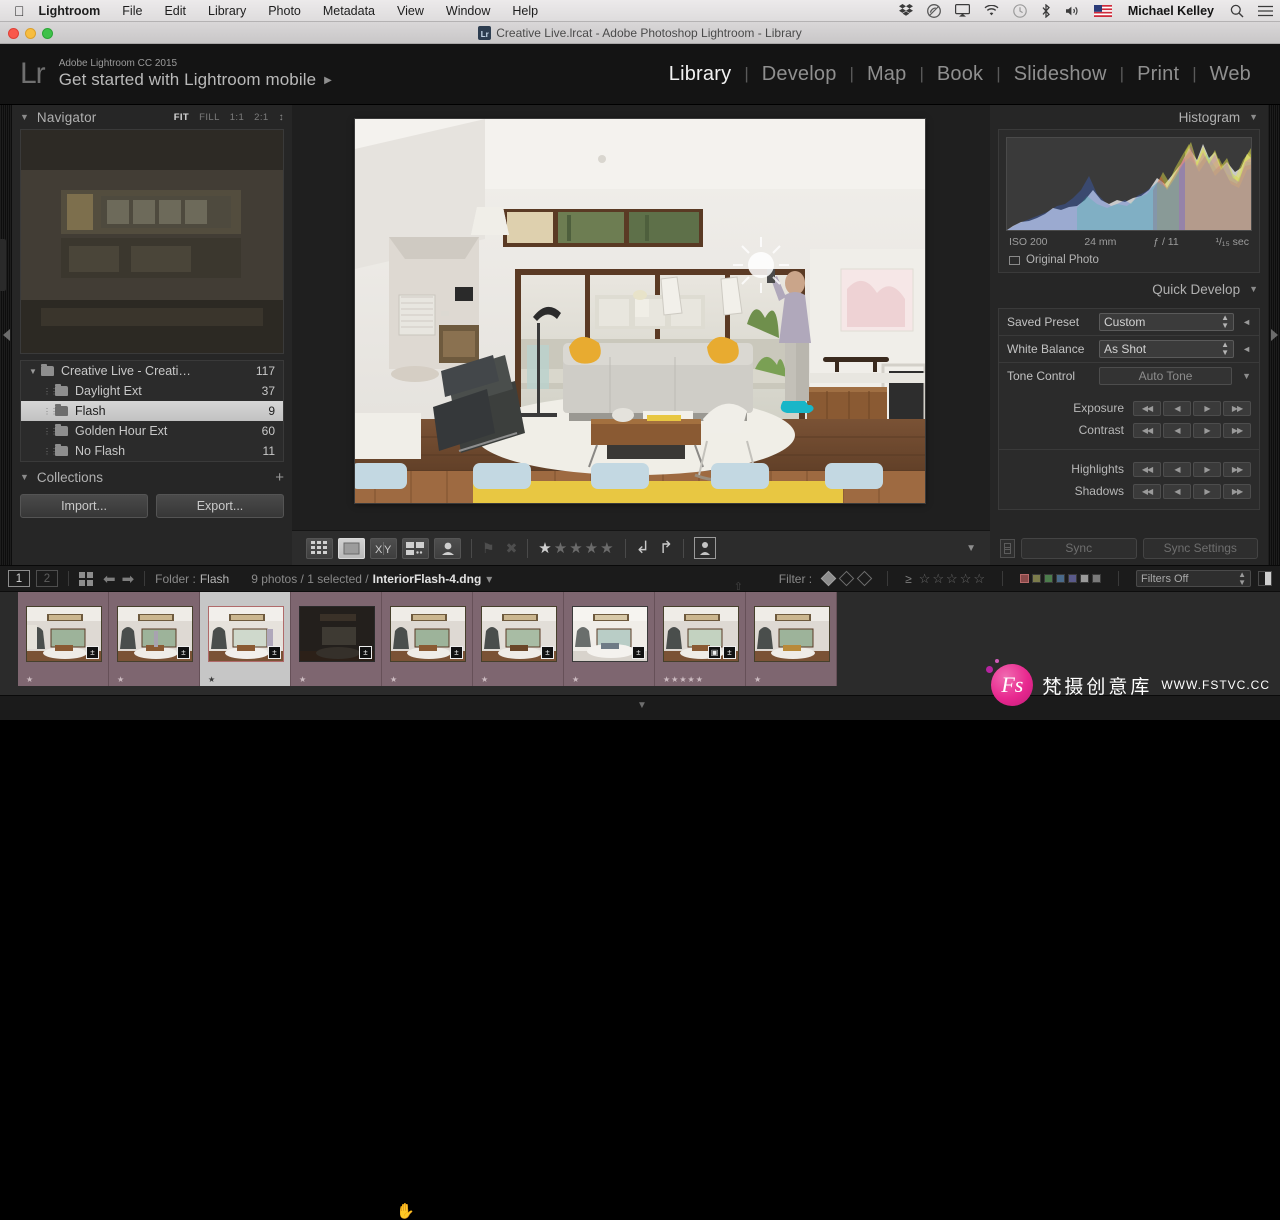  Describe the element at coordinates (152, 451) in the screenshot. I see `folder-row-no-flash: ⋮⋮ No Flash 11` at that location.